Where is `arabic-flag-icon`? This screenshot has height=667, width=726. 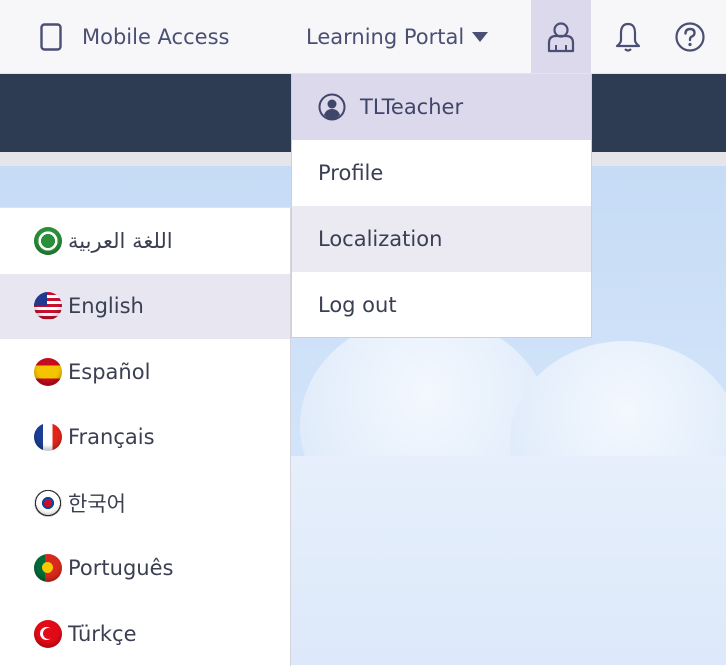
arabic-flag-icon is located at coordinates (48, 240).